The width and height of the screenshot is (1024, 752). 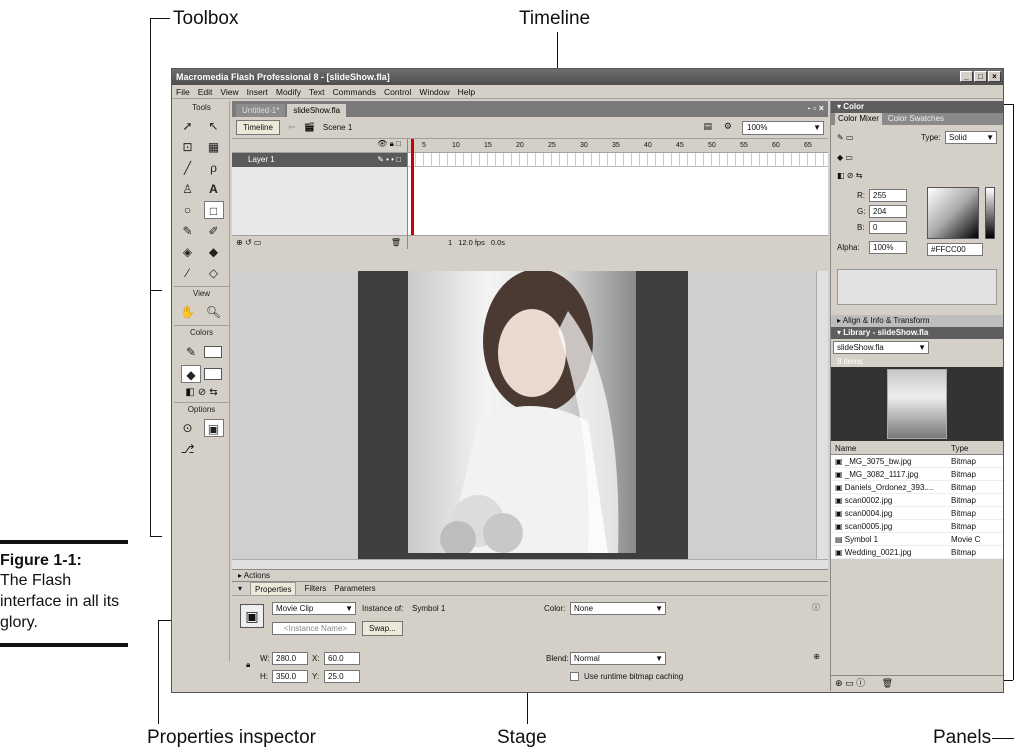 What do you see at coordinates (214, 252) in the screenshot?
I see `paint-bucket-tool-icon: ◆` at bounding box center [214, 252].